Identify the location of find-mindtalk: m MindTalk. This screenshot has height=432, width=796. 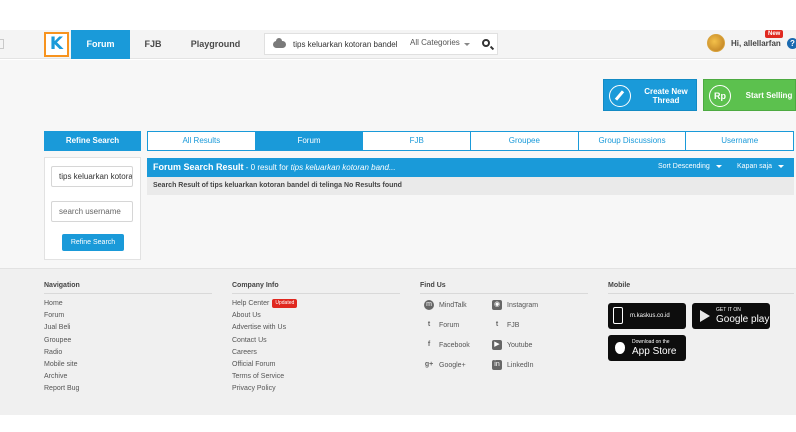
(447, 306).